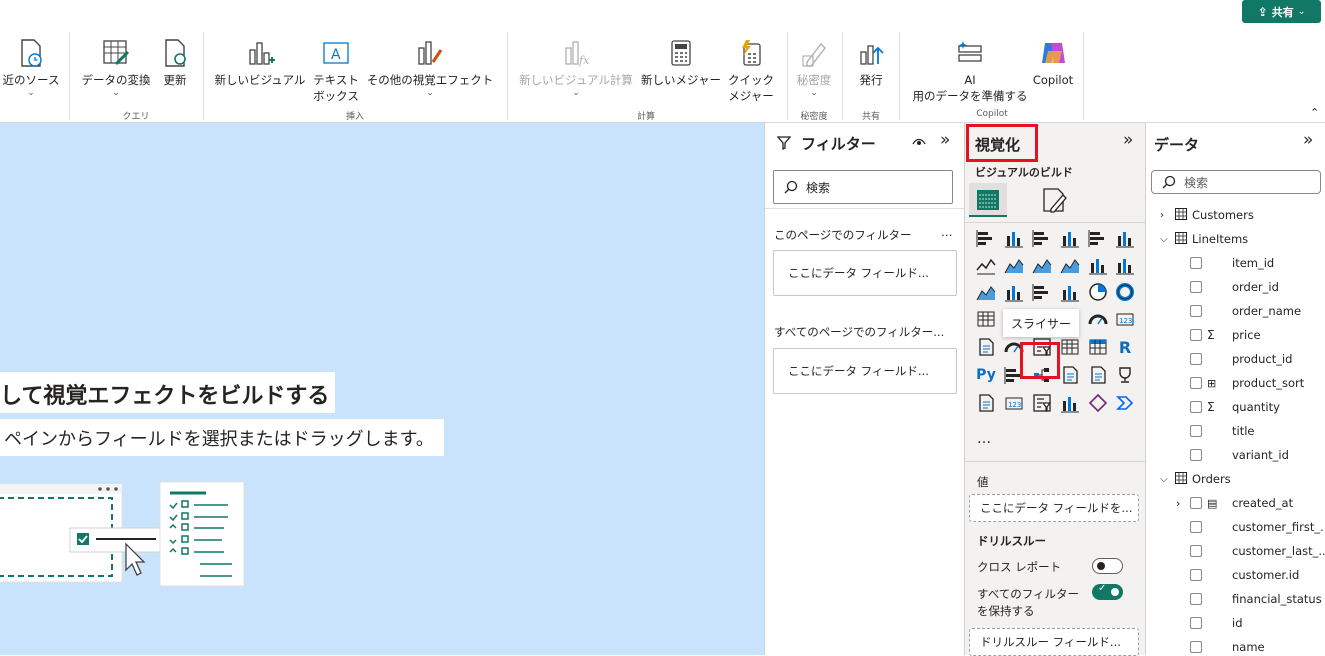 The height and width of the screenshot is (656, 1325). Describe the element at coordinates (986, 347) in the screenshot. I see `multi-row-card-icon` at that location.